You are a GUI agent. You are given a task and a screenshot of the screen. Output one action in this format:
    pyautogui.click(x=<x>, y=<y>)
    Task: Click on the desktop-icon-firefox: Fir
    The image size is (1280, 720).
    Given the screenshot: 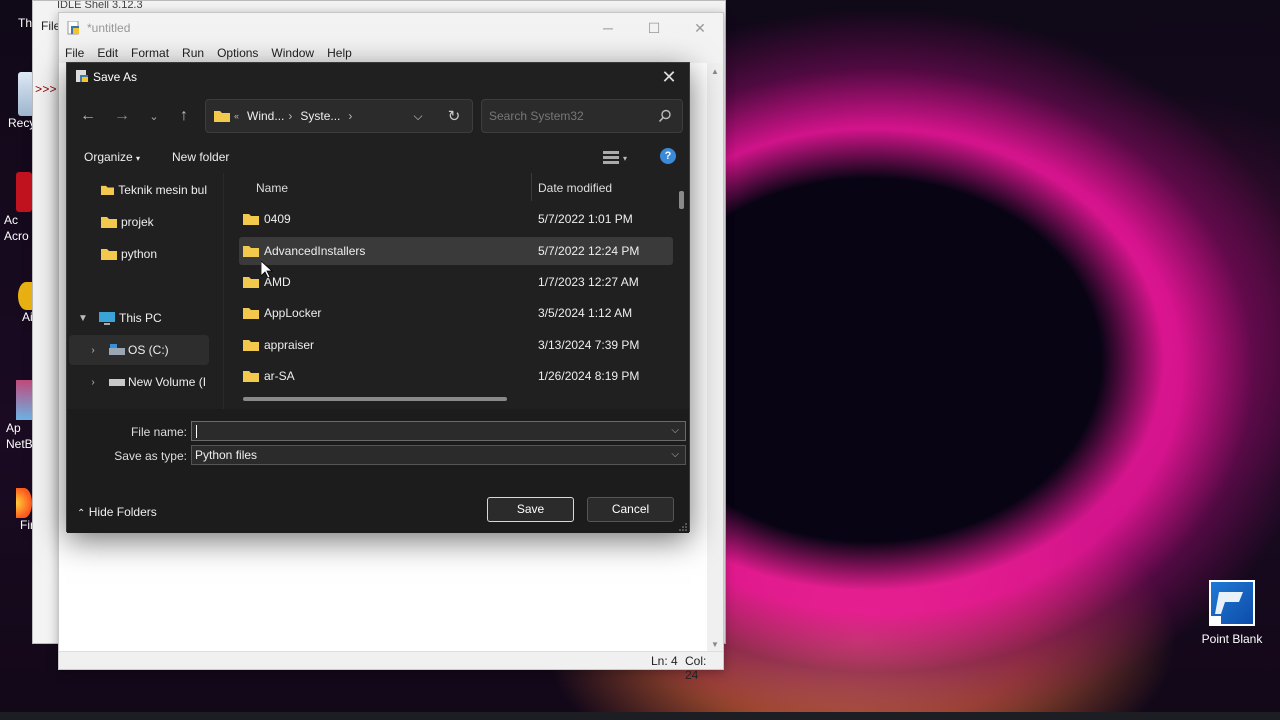 What is the action you would take?
    pyautogui.click(x=17, y=510)
    